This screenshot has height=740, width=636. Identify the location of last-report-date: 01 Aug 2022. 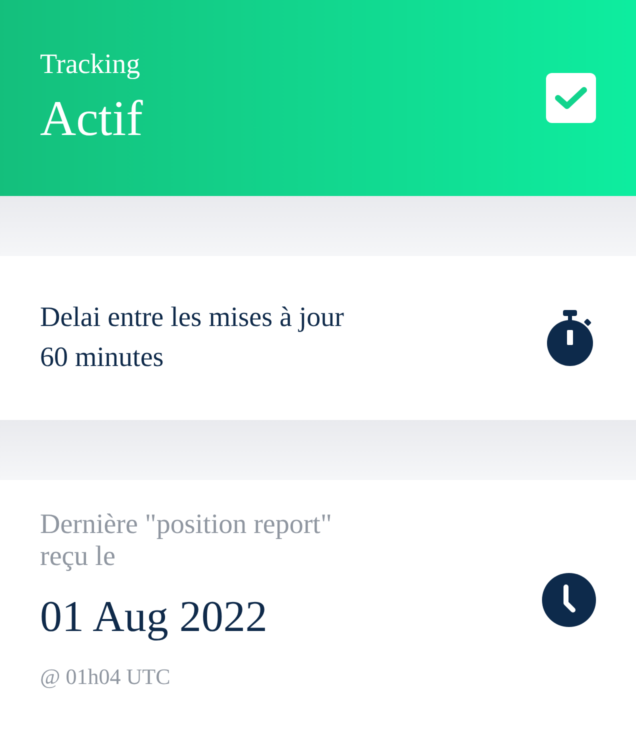
(154, 617).